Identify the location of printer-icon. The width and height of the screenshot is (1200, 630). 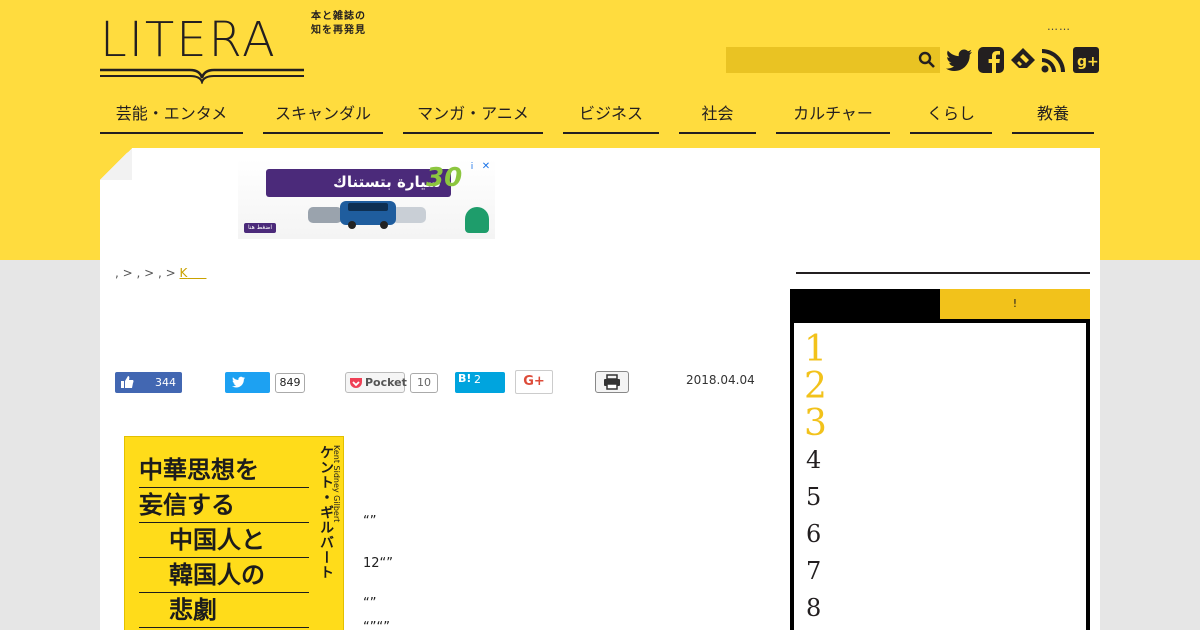
(612, 382).